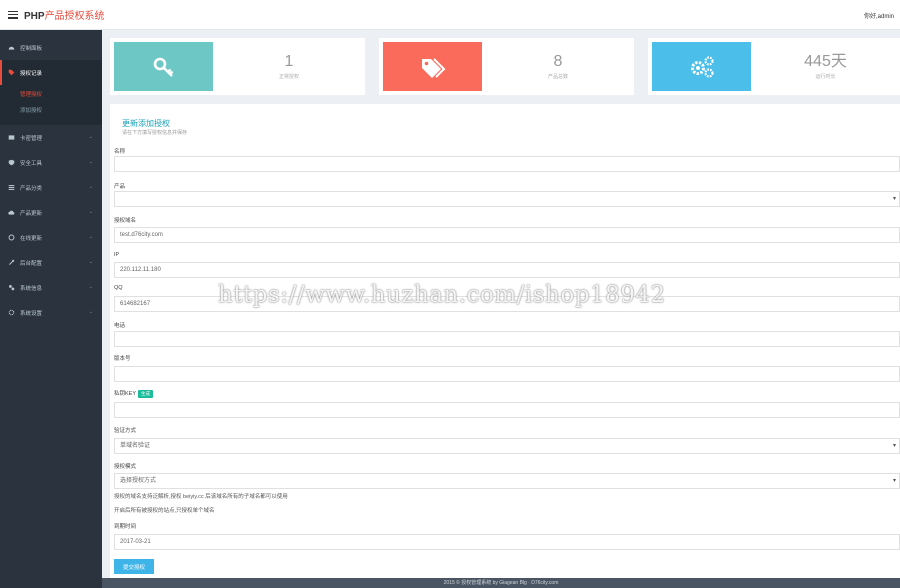 The height and width of the screenshot is (588, 900). Describe the element at coordinates (31, 163) in the screenshot. I see `sidebar-item-label: 安全工具` at that location.